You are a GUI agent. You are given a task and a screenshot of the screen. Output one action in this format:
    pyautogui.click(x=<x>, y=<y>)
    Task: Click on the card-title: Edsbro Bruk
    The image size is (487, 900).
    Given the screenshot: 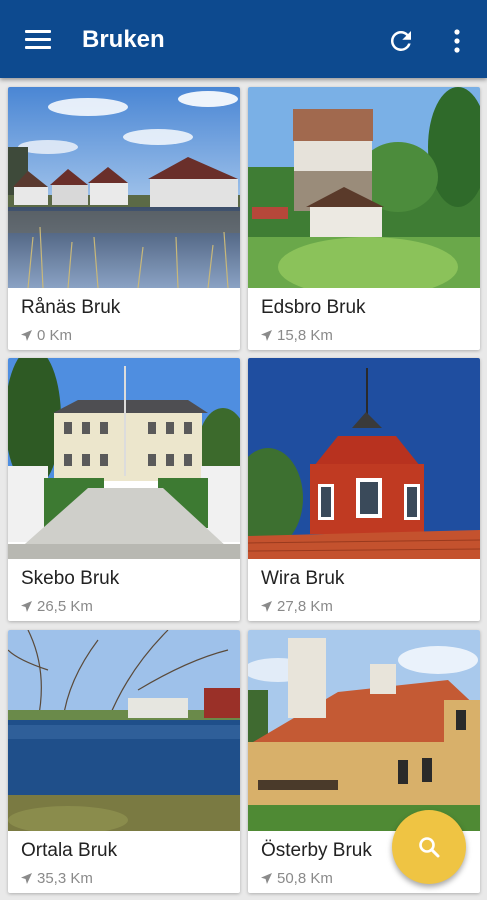 What is the action you would take?
    pyautogui.click(x=313, y=307)
    